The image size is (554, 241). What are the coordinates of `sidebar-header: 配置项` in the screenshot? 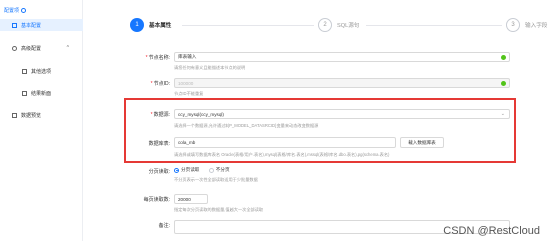 It's located at (15, 10).